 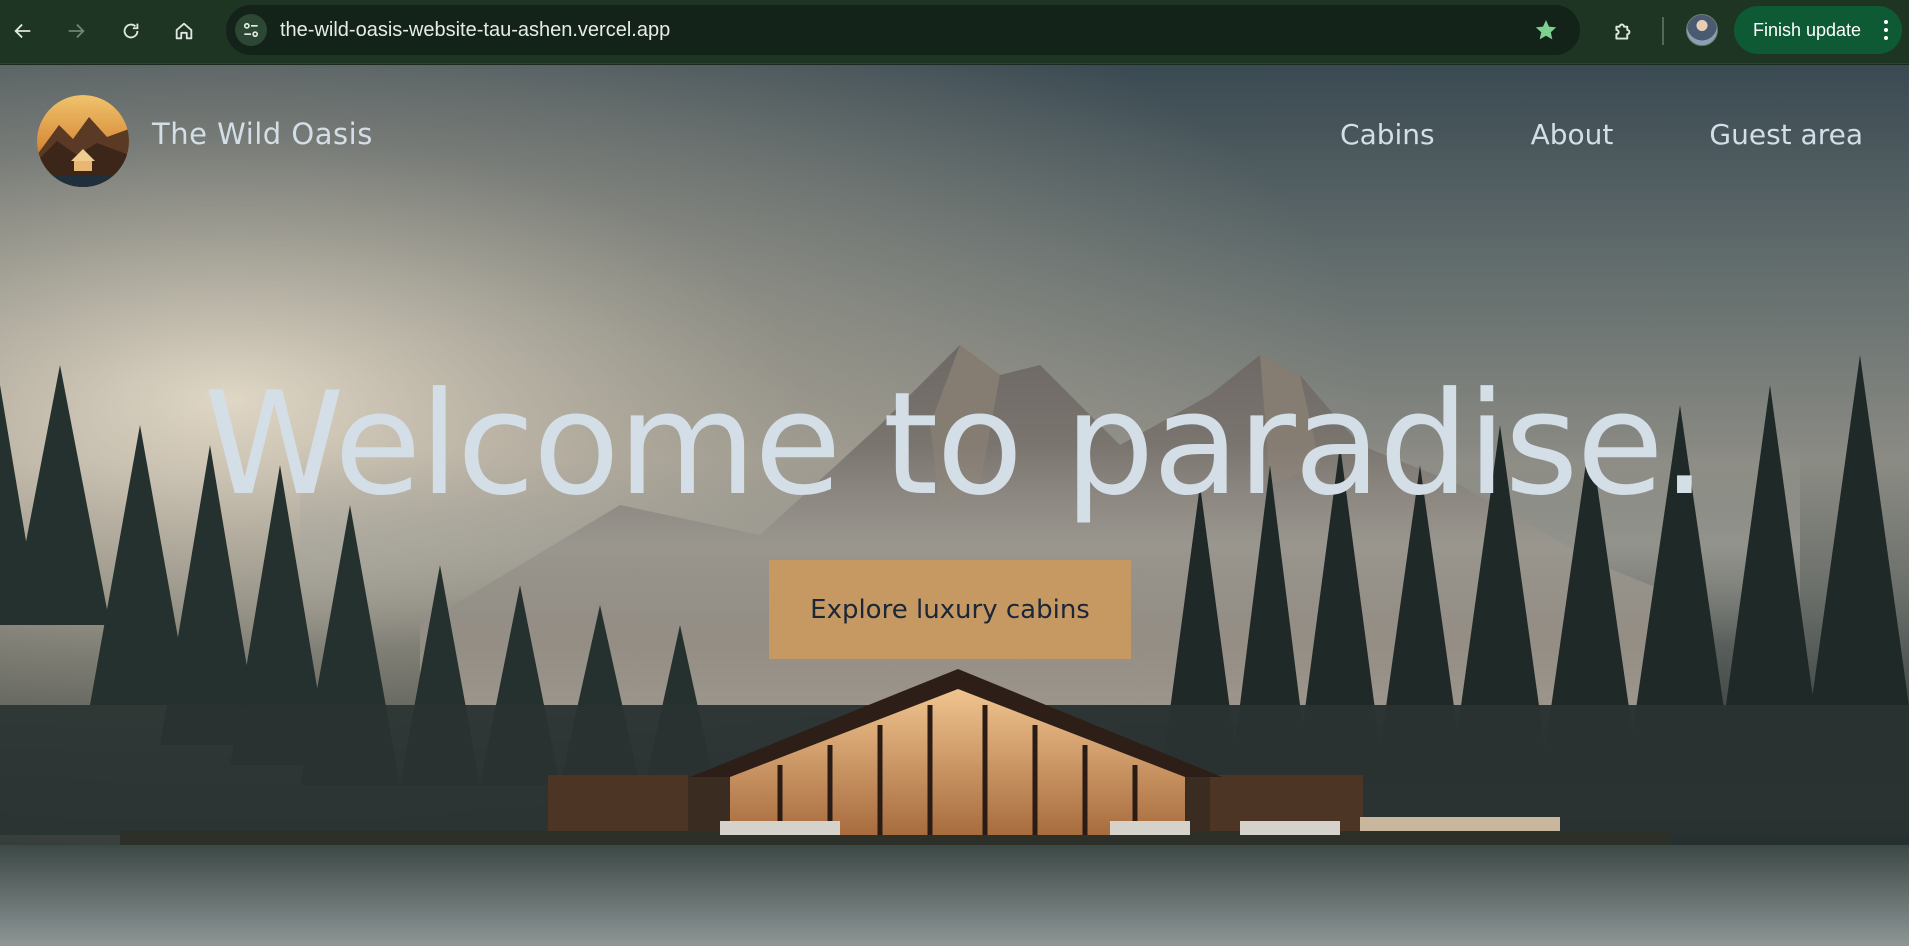 I want to click on finish-update-button: Finish update, so click(x=1818, y=30).